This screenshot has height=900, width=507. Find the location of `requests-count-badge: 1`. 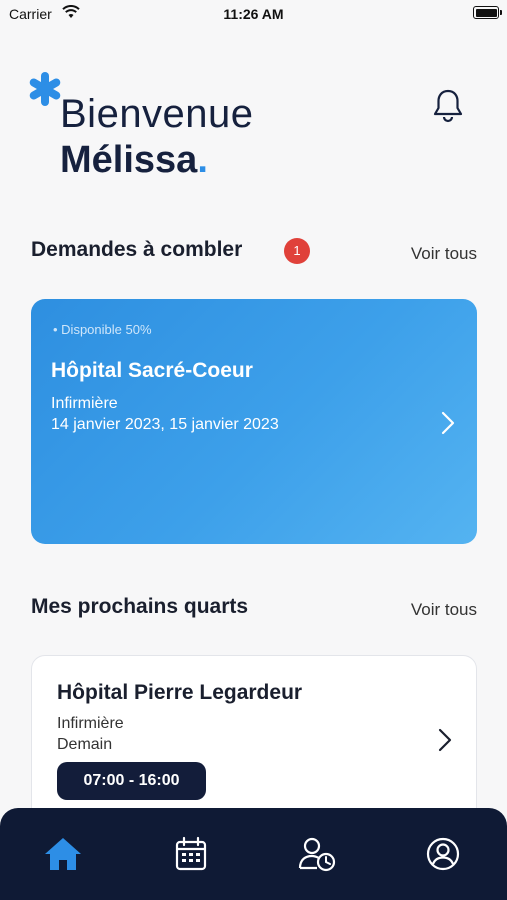

requests-count-badge: 1 is located at coordinates (297, 251).